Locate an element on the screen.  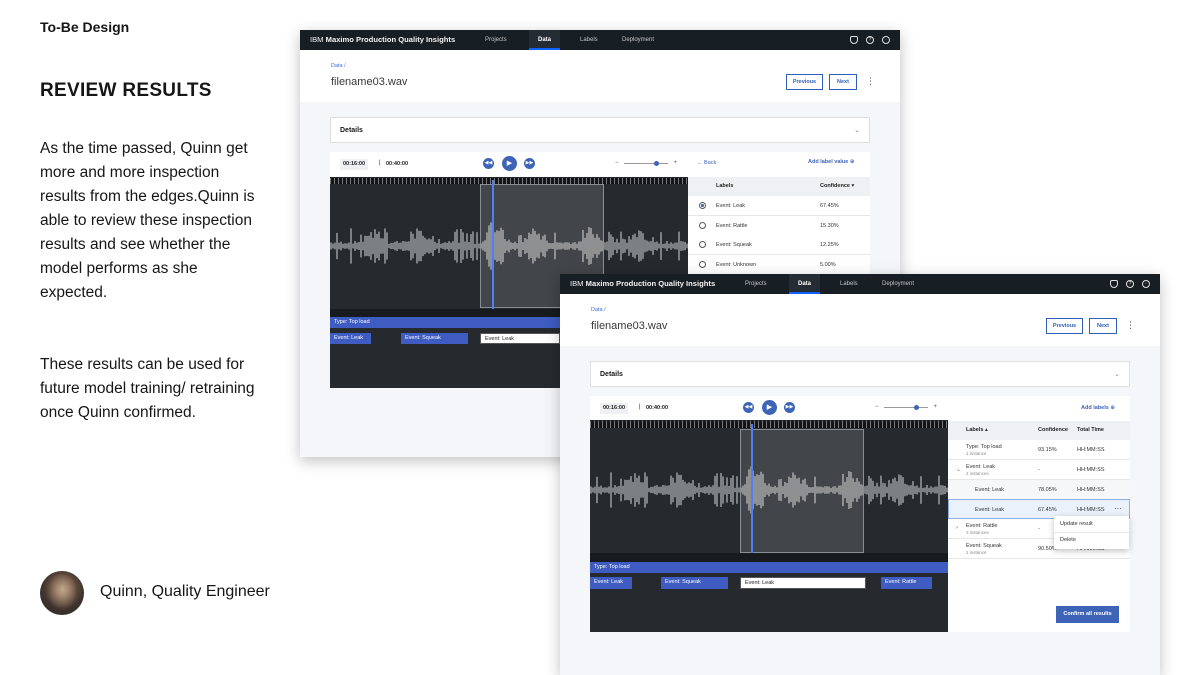
label-type-top-load: Type: Top load is located at coordinates (769, 567).